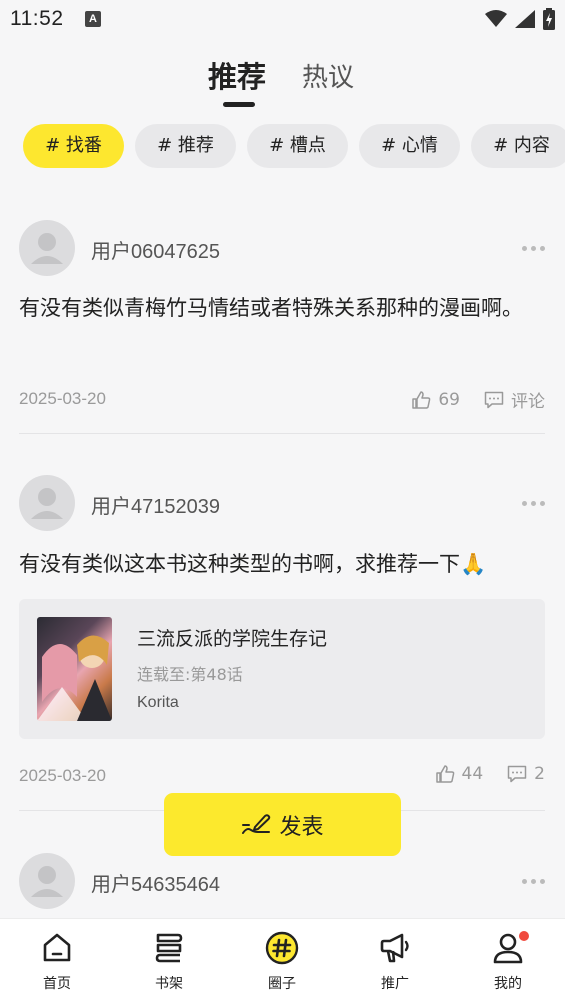  I want to click on tab-indicator, so click(239, 104).